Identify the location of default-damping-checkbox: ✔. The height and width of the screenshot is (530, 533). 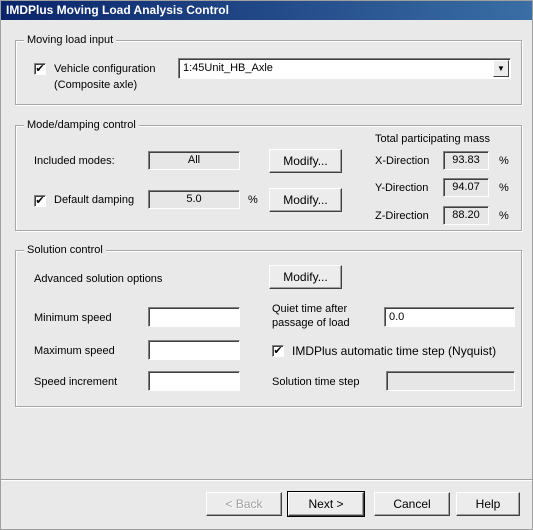
(40, 201).